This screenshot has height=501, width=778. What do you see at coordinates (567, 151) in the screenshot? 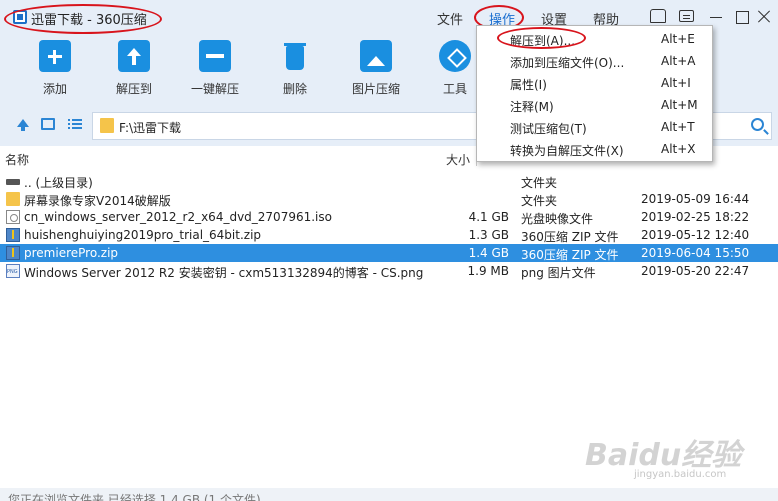
I see `menu-item-label: 转换为自解压文件(X)` at bounding box center [567, 151].